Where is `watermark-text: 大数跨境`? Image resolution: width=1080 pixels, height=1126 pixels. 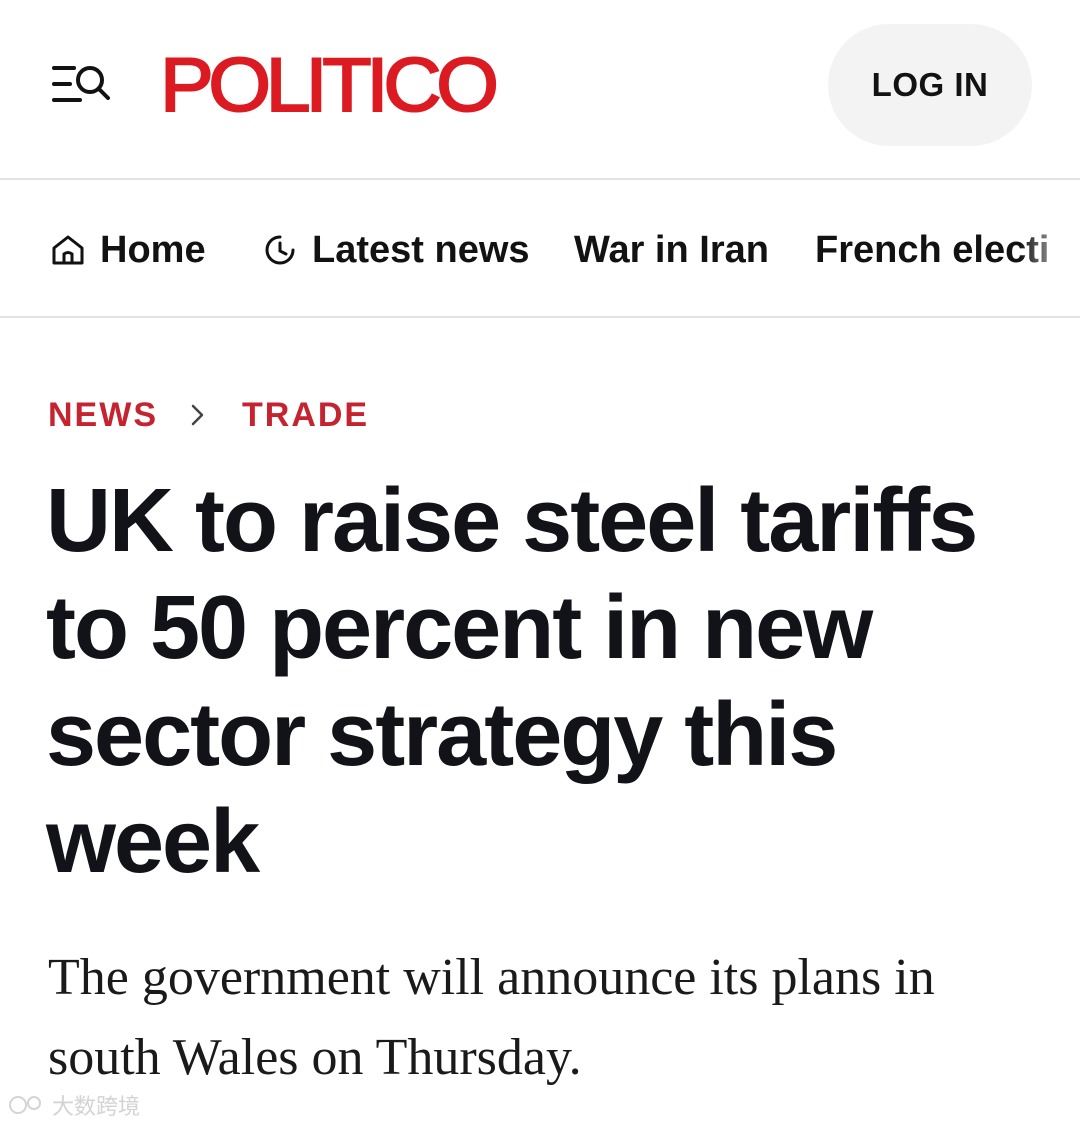
watermark-text: 大数跨境 is located at coordinates (96, 1106).